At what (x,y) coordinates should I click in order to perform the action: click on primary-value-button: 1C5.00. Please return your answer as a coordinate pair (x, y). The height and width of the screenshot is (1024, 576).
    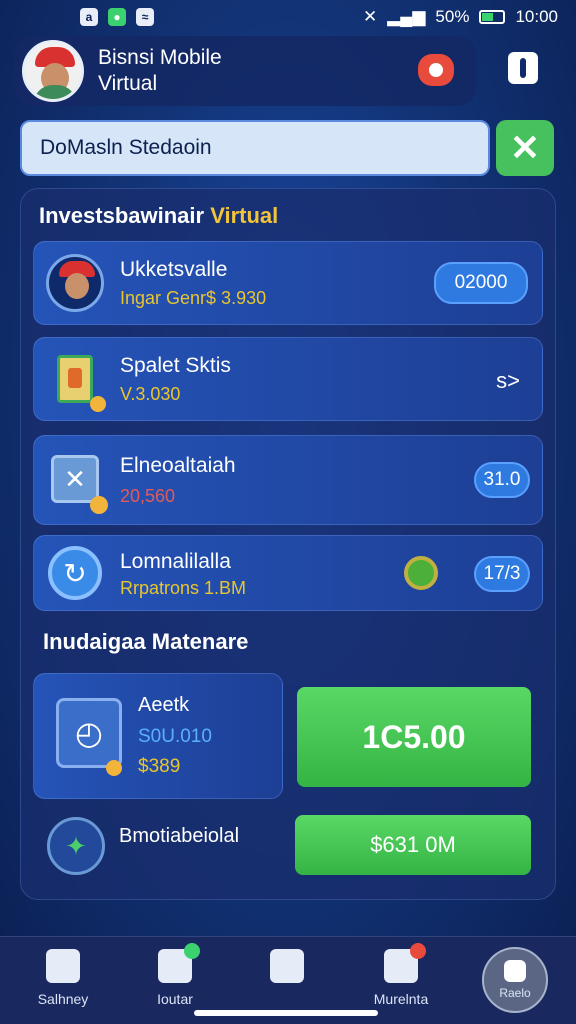
    Looking at the image, I should click on (414, 737).